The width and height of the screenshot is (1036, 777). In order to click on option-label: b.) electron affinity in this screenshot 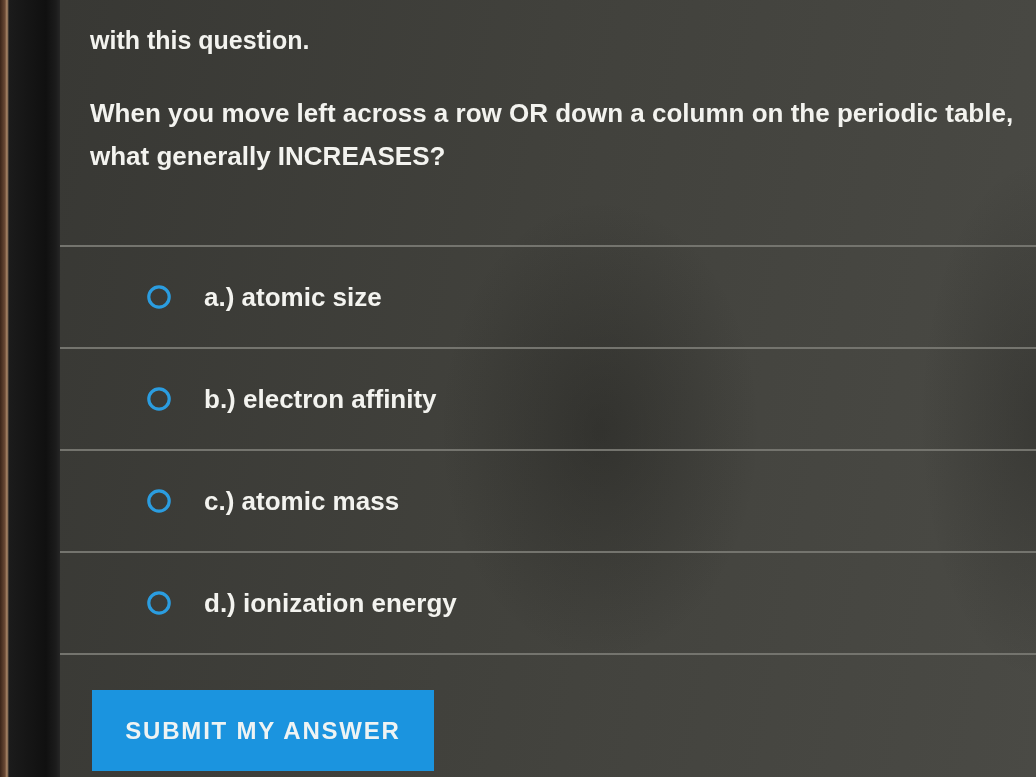, I will do `click(320, 399)`.